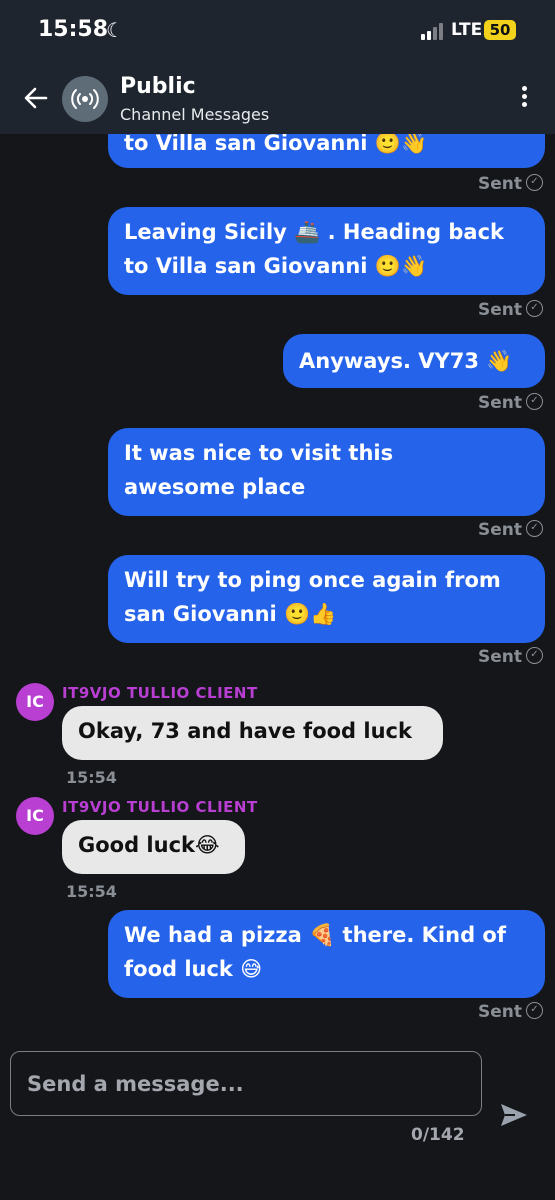 Image resolution: width=555 pixels, height=1200 pixels. I want to click on signal-icon, so click(432, 31).